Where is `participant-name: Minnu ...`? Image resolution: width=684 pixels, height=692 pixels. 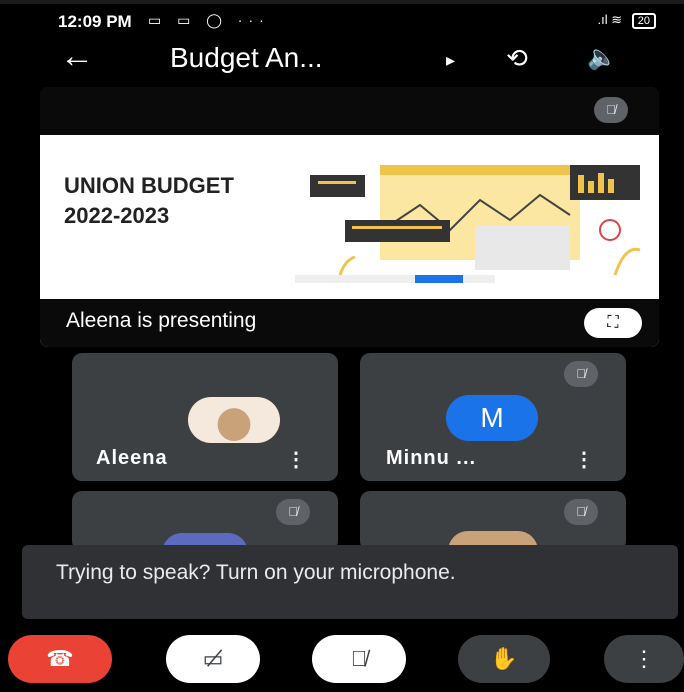
participant-name: Minnu ... is located at coordinates (431, 458).